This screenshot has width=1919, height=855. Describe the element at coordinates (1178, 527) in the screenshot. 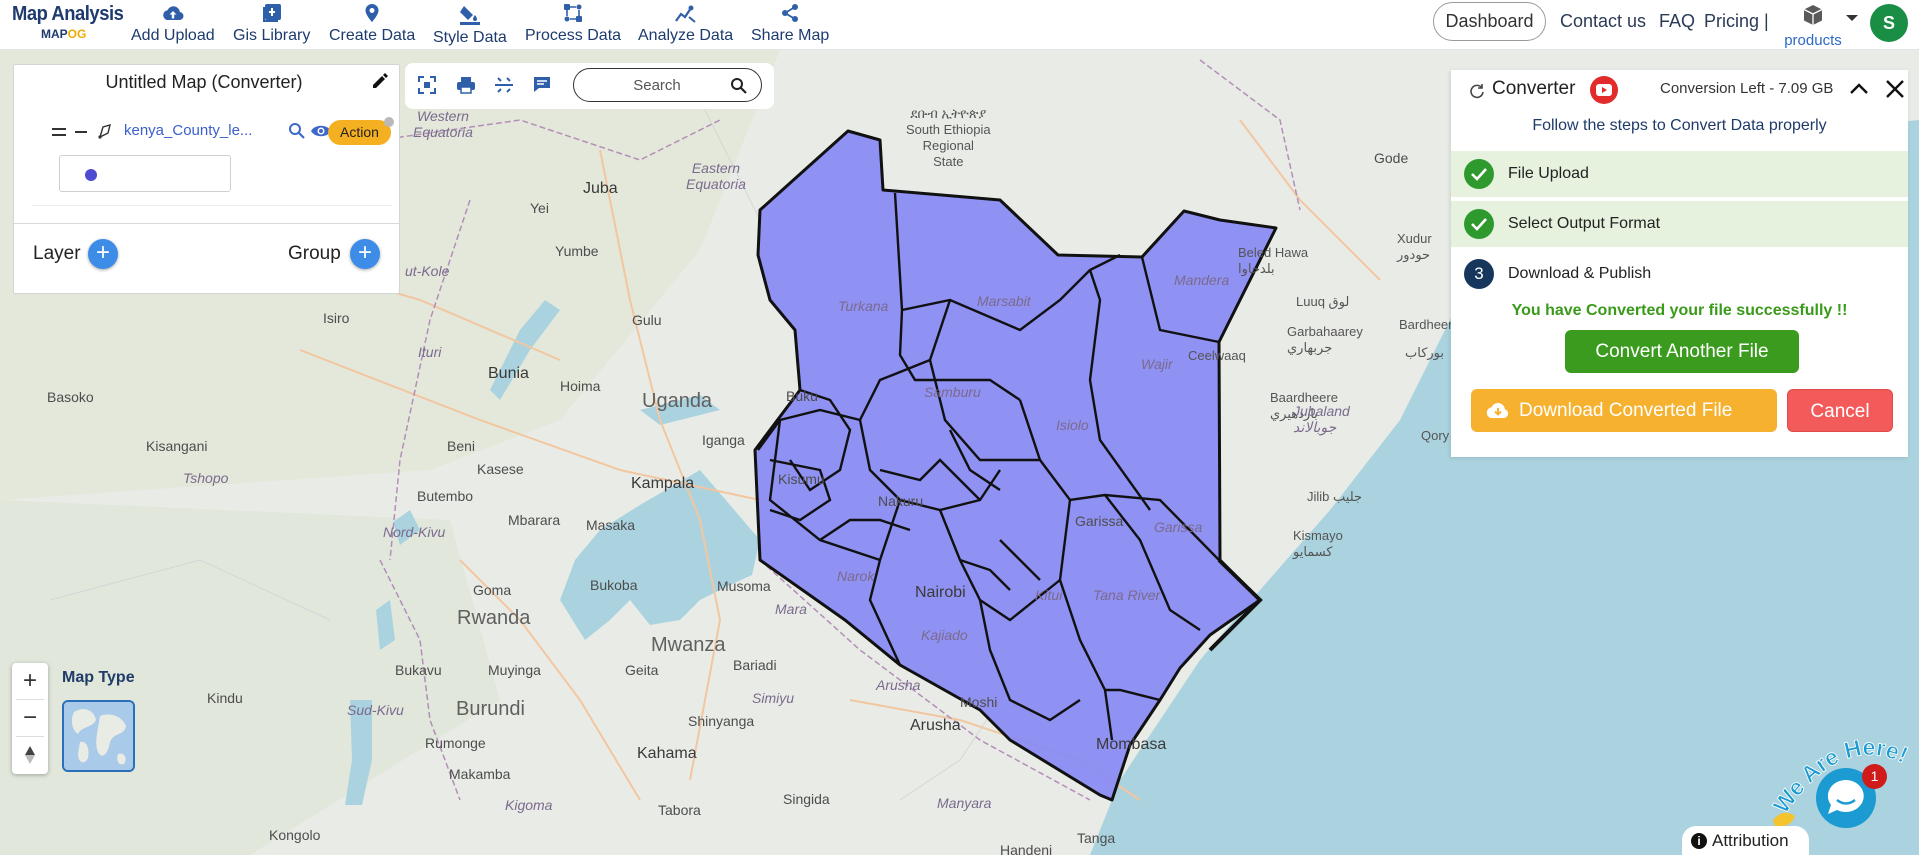

I see `map-label: Garissa` at that location.